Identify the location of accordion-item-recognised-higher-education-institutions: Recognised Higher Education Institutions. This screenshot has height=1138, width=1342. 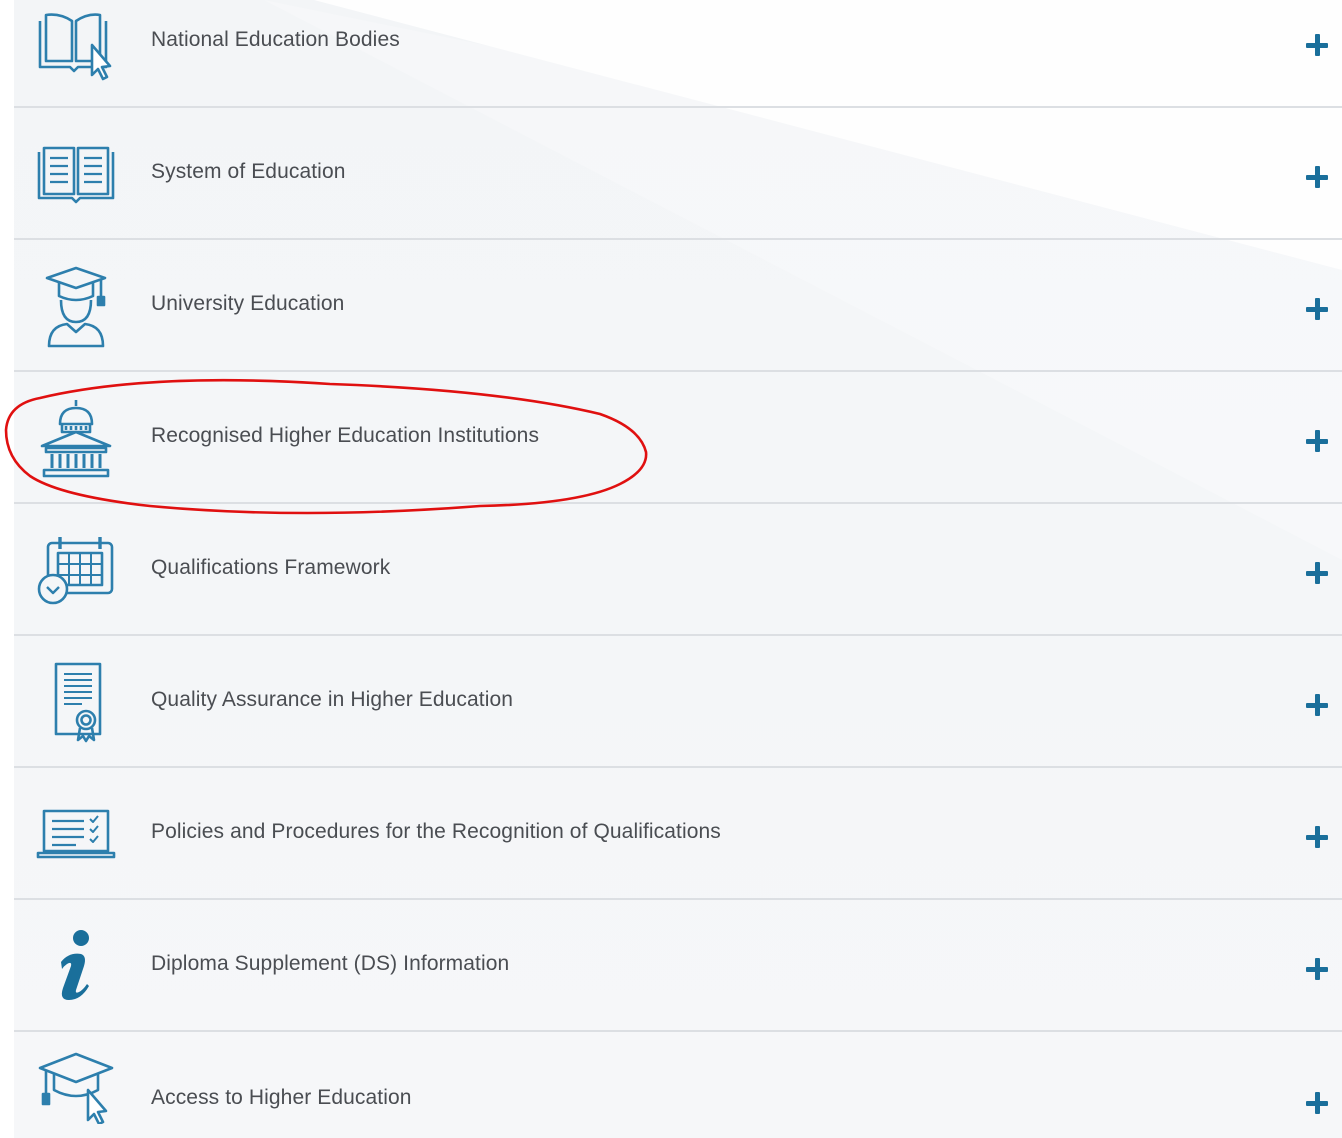
(678, 438).